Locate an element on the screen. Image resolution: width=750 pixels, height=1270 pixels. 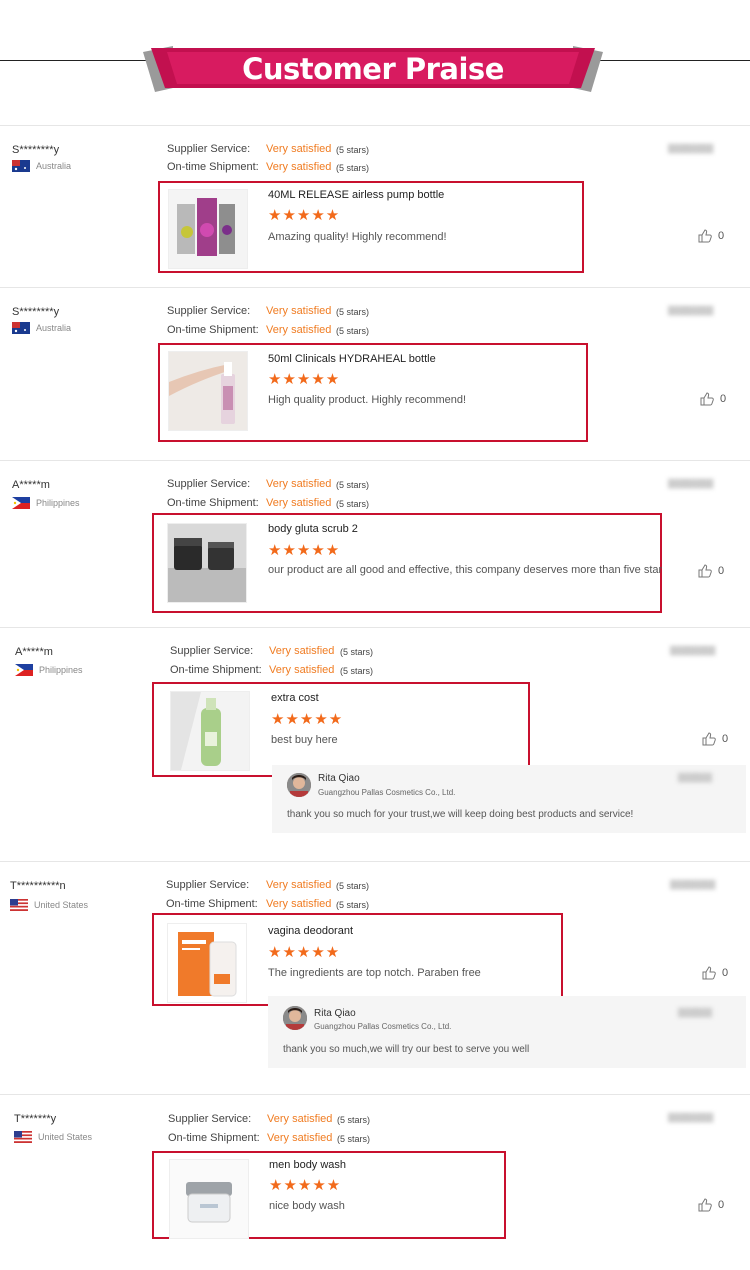
reviewer-country: Philippines is located at coordinates (49, 670).